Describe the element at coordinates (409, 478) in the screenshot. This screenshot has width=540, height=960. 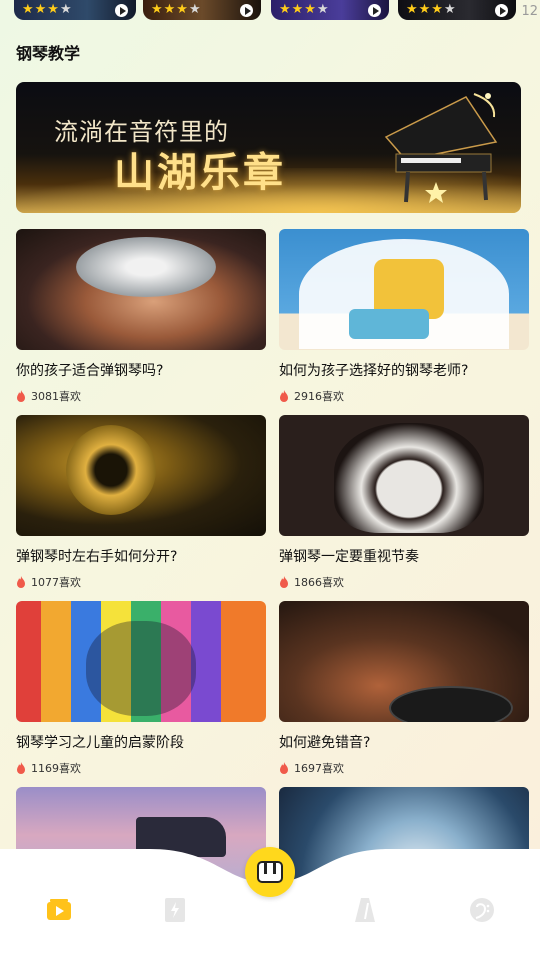
I see `portrait-shape` at that location.